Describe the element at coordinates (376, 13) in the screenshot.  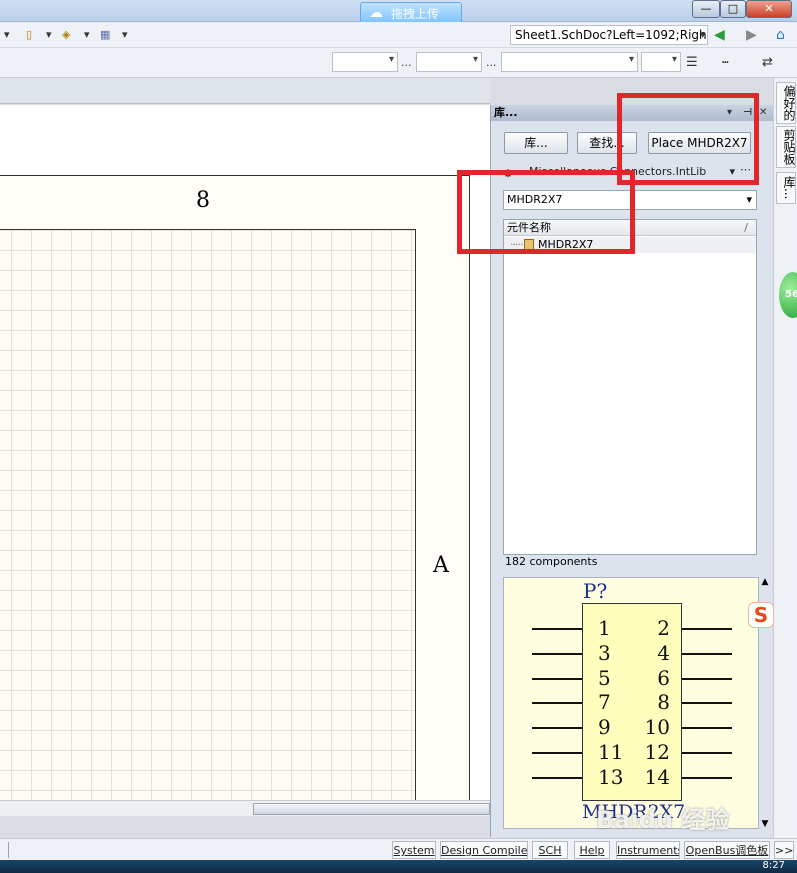
I see `cloud-icon: ☁` at that location.